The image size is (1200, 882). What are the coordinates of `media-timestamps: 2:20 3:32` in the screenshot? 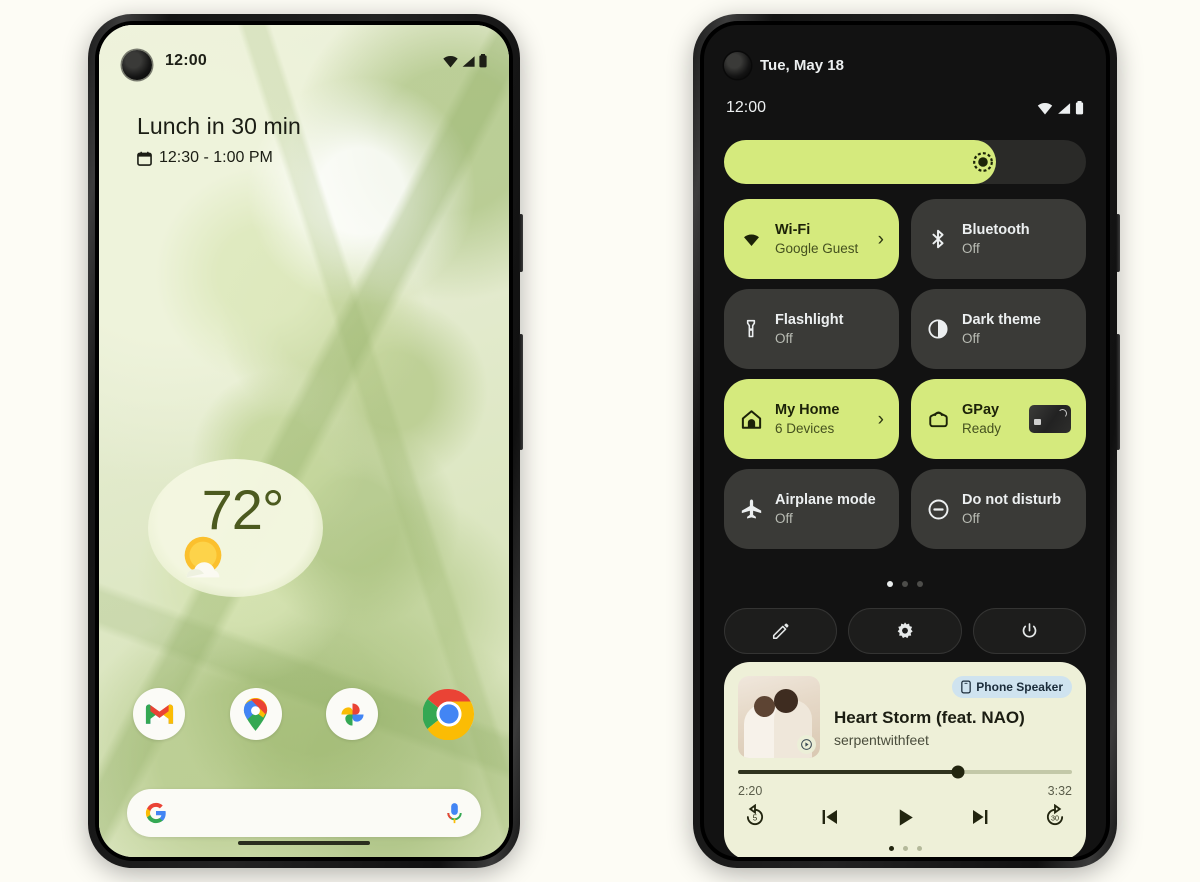 It's located at (905, 791).